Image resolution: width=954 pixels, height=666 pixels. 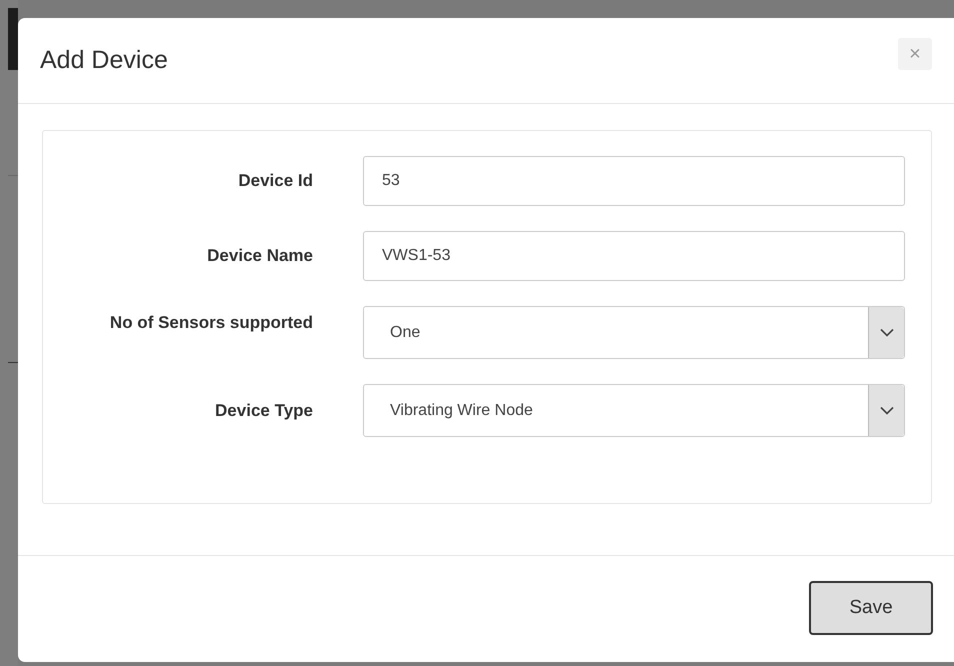 I want to click on input-field: VWS1-53, so click(x=634, y=256).